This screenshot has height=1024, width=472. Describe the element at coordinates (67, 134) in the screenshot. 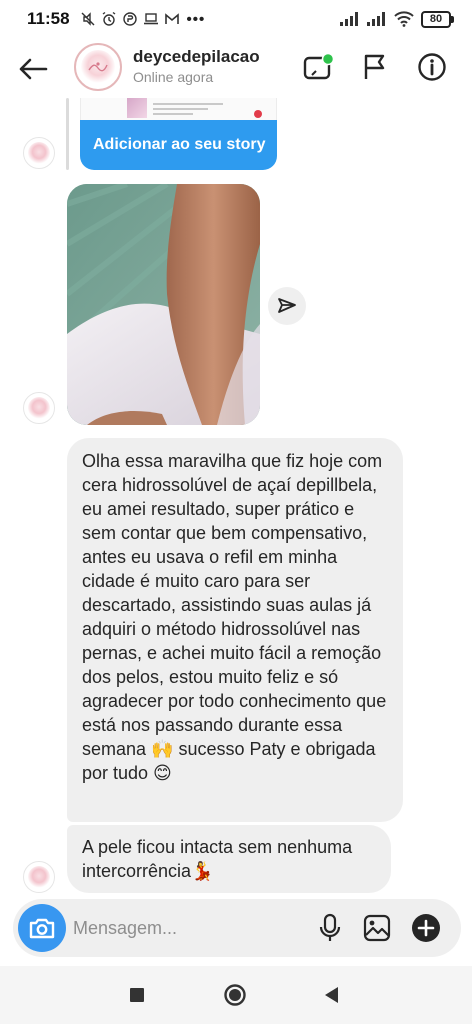

I see `reply-thread-line` at that location.